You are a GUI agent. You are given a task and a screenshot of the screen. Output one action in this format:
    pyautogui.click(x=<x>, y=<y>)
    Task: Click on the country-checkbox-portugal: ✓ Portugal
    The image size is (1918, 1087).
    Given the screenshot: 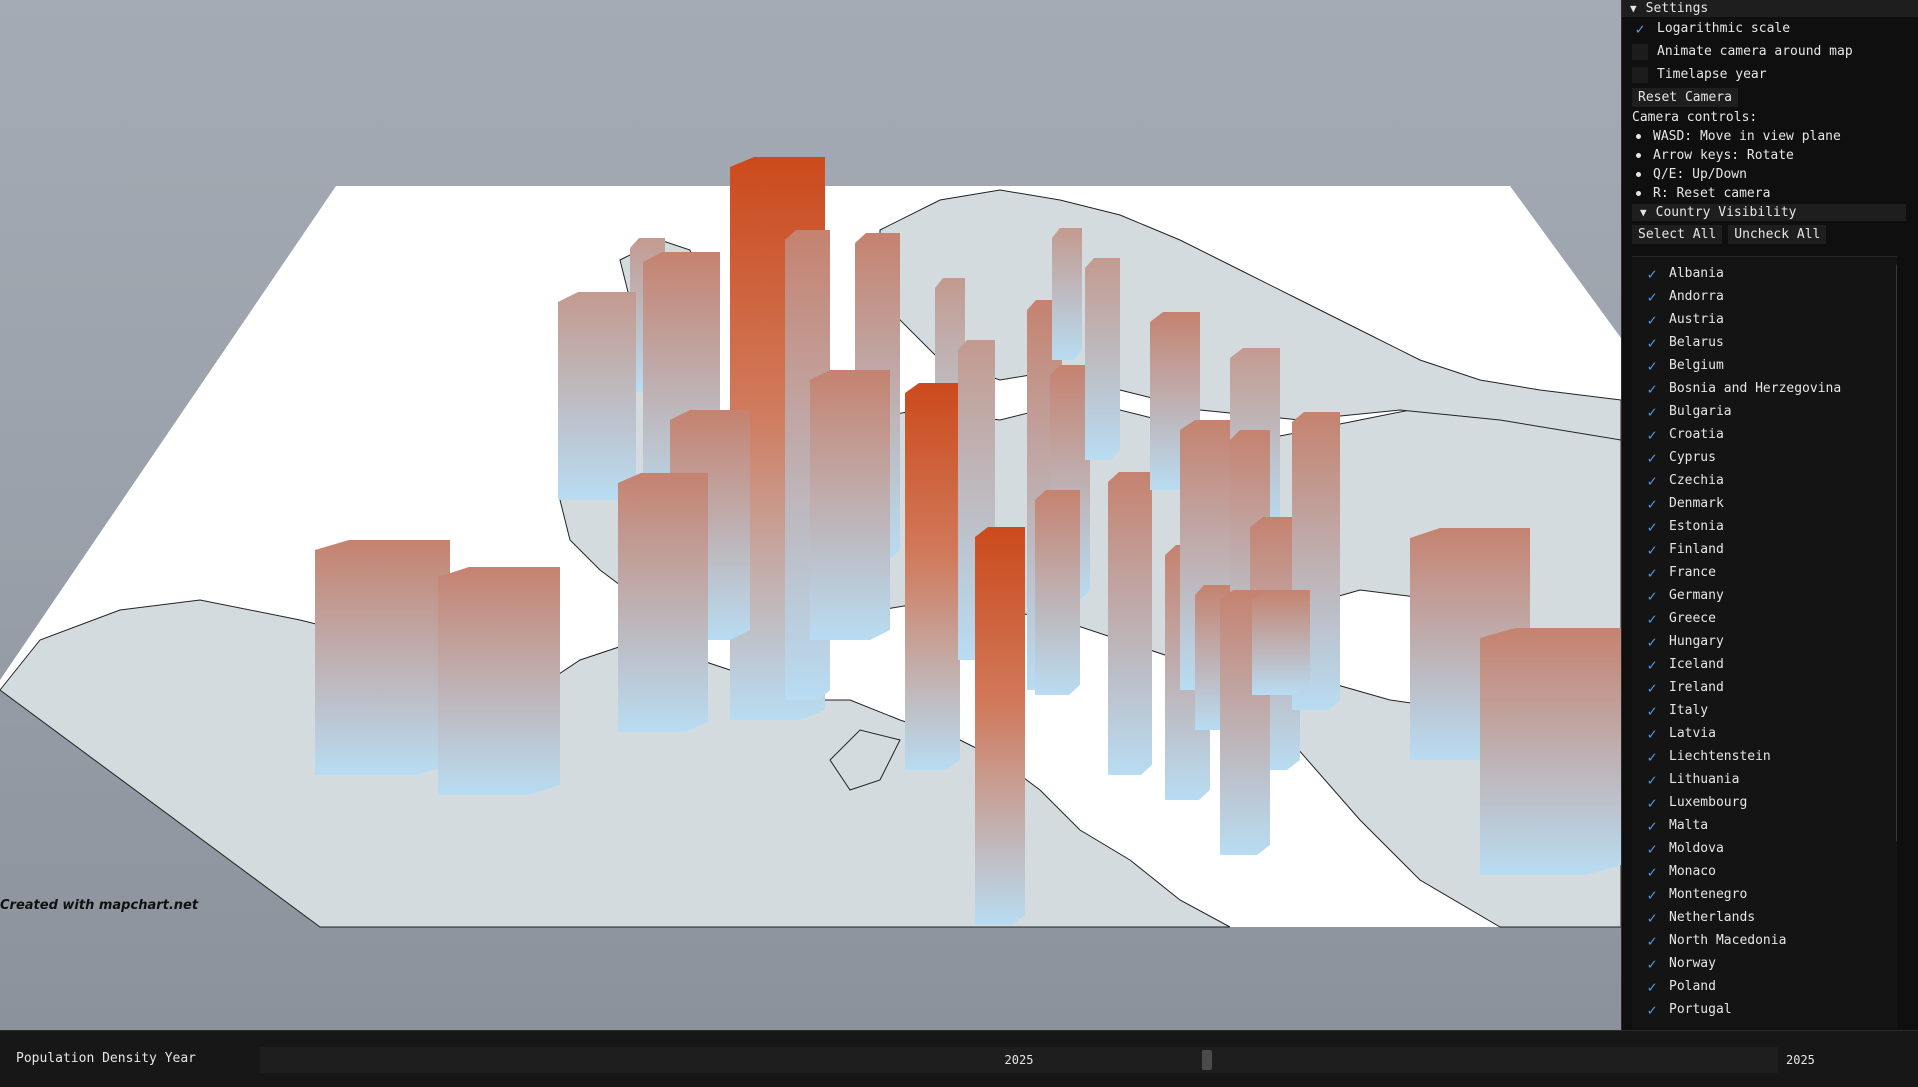 What is the action you would take?
    pyautogui.click(x=1764, y=1009)
    